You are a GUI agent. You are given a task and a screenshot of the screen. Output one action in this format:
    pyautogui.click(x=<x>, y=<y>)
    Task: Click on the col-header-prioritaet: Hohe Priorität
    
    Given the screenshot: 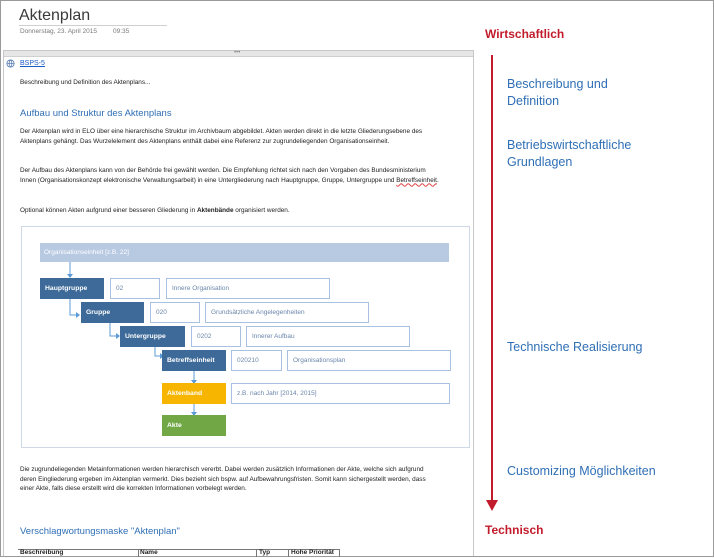 What is the action you would take?
    pyautogui.click(x=312, y=552)
    